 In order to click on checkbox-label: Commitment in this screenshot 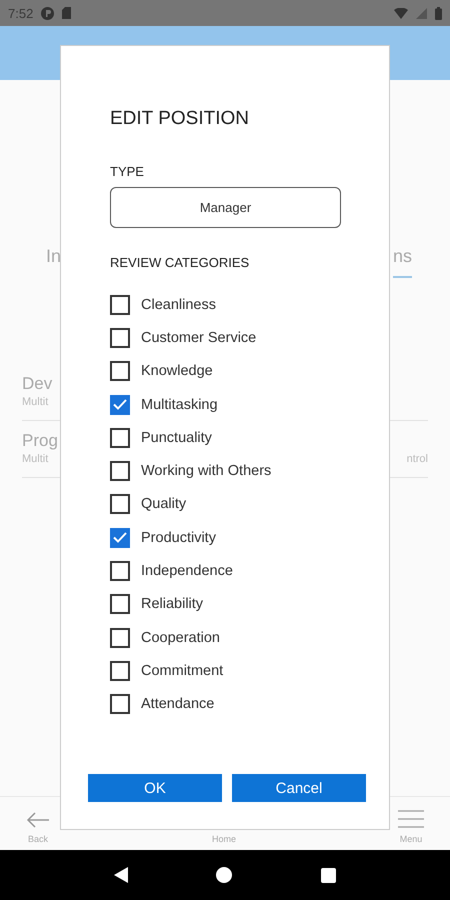, I will do `click(182, 670)`.